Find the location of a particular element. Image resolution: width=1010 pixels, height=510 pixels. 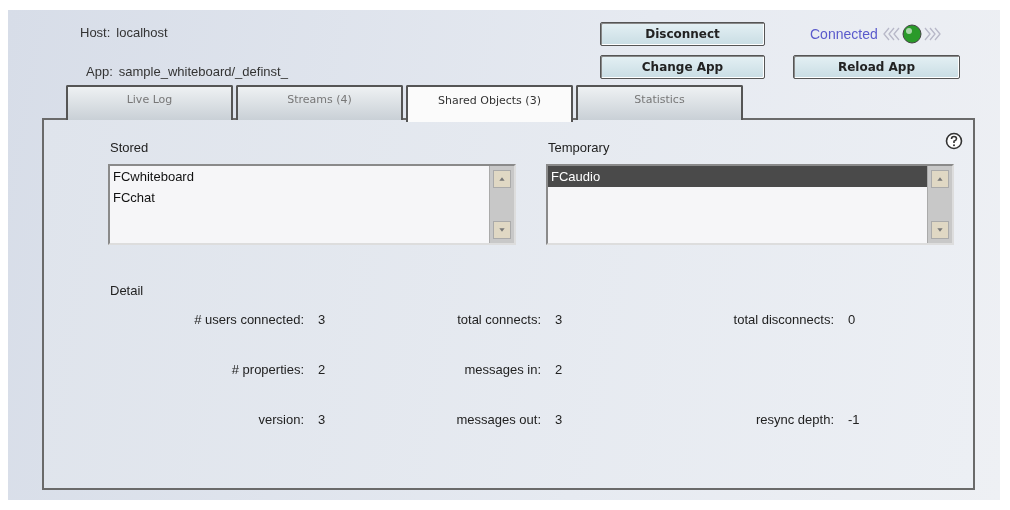

app-value: sample_whiteboard/_definst_ is located at coordinates (203, 71).